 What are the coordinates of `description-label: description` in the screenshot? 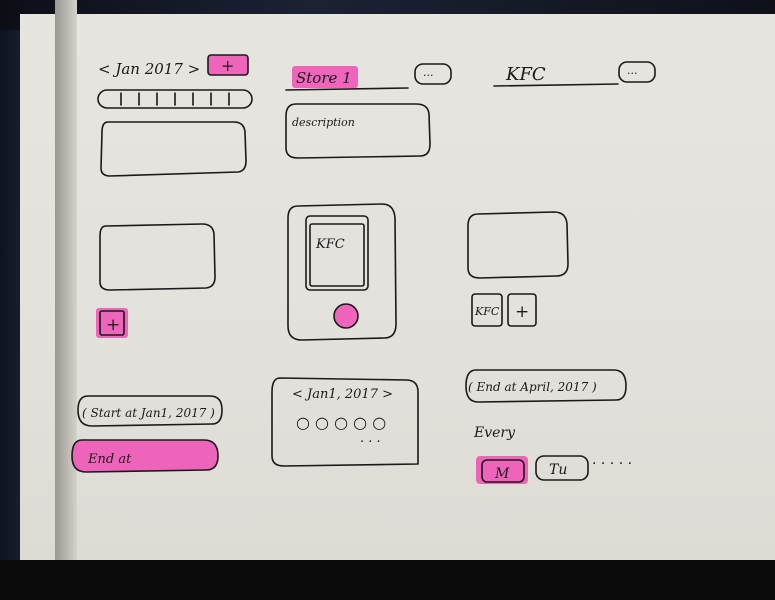 It's located at (323, 122).